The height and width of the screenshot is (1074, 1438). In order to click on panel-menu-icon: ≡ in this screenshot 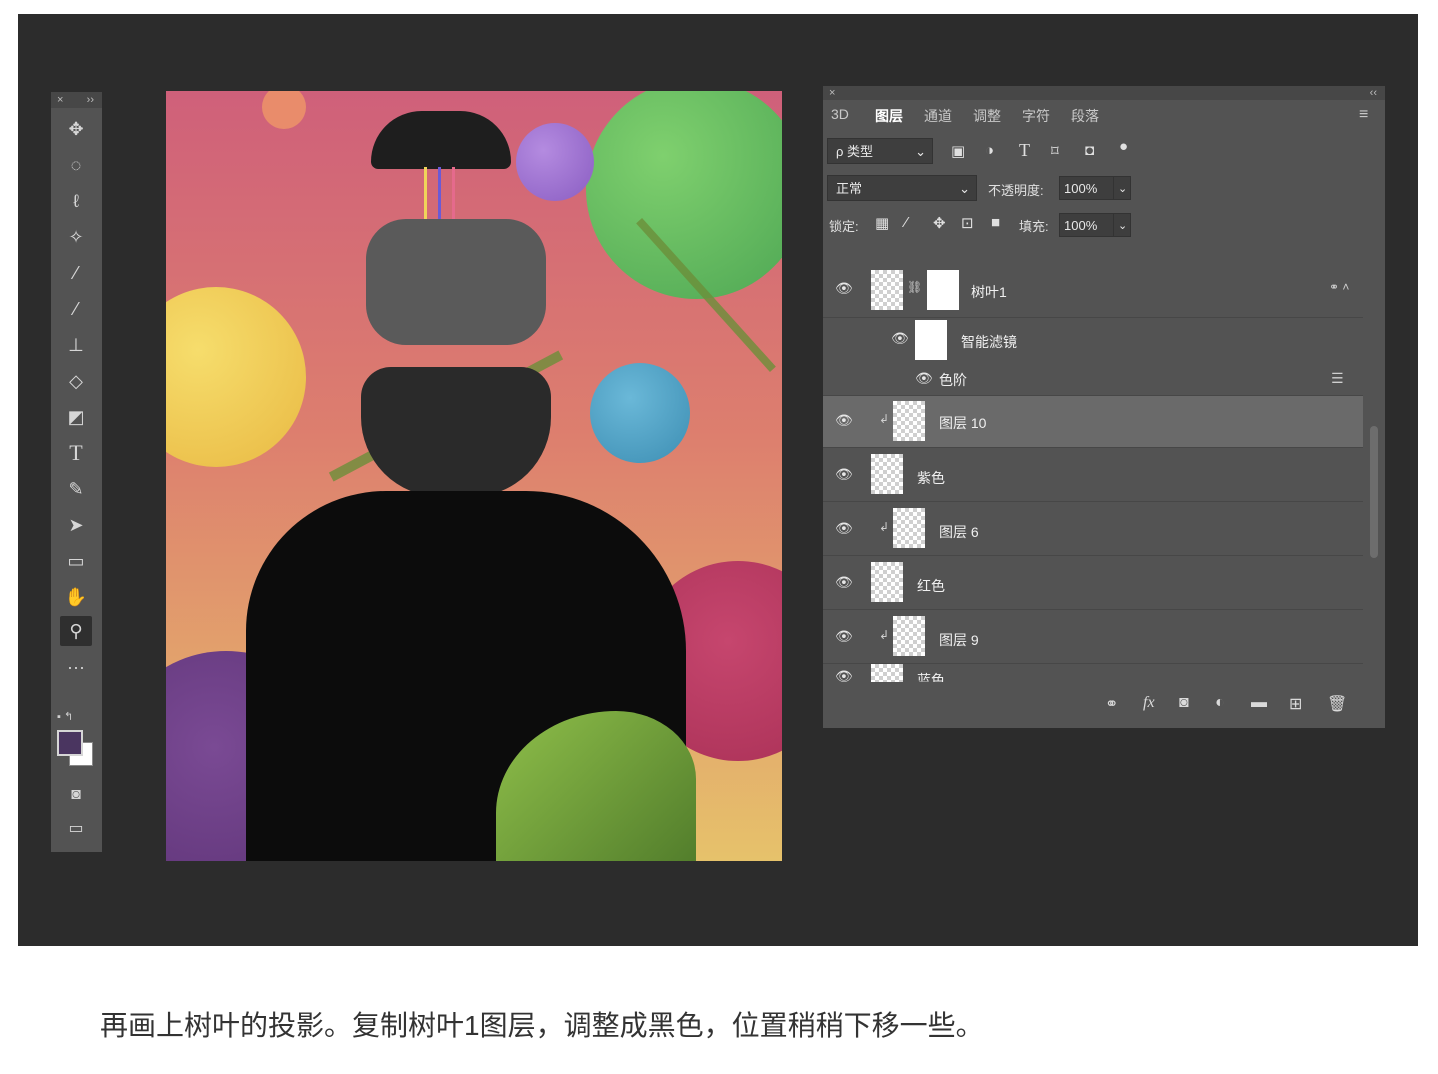, I will do `click(1363, 115)`.